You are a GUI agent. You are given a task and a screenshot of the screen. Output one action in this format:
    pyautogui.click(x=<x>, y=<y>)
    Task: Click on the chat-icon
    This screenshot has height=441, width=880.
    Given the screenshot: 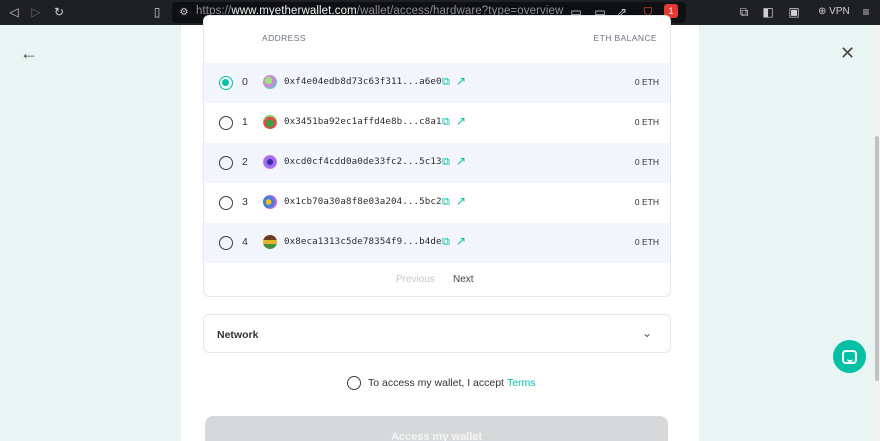 What is the action you would take?
    pyautogui.click(x=849, y=356)
    